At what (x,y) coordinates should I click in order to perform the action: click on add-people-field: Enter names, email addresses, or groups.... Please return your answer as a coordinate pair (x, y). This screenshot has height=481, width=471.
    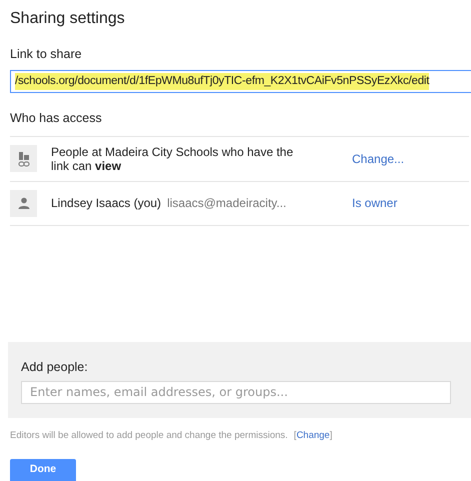
    Looking at the image, I should click on (236, 392).